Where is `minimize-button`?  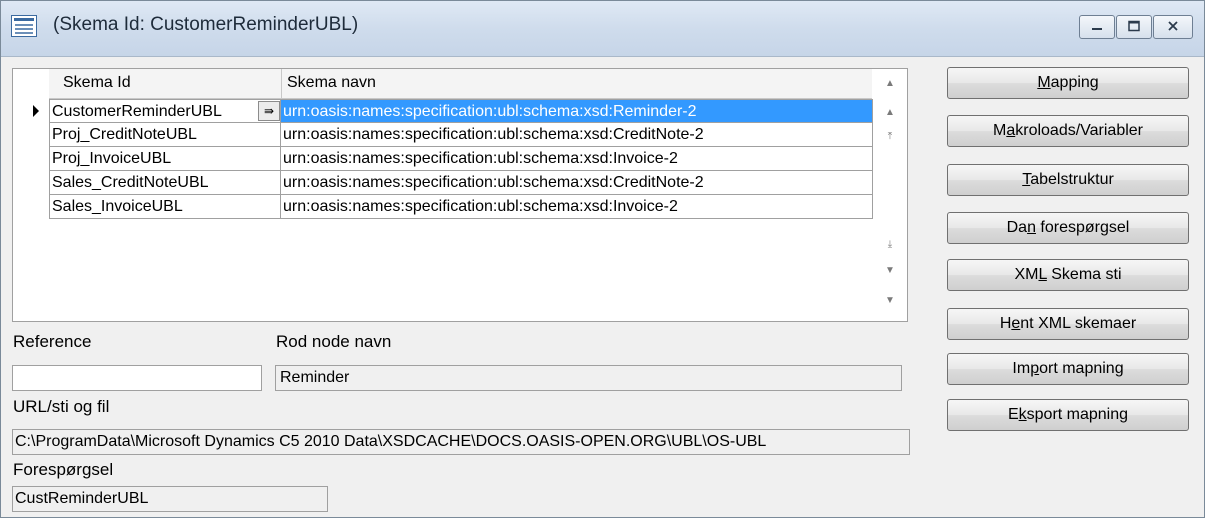 minimize-button is located at coordinates (1097, 27).